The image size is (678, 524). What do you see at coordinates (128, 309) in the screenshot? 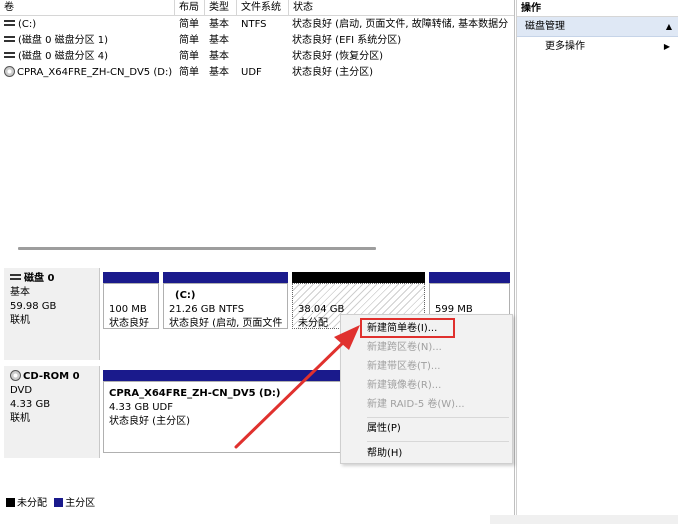
I see `partition-size: 100 MB` at bounding box center [128, 309].